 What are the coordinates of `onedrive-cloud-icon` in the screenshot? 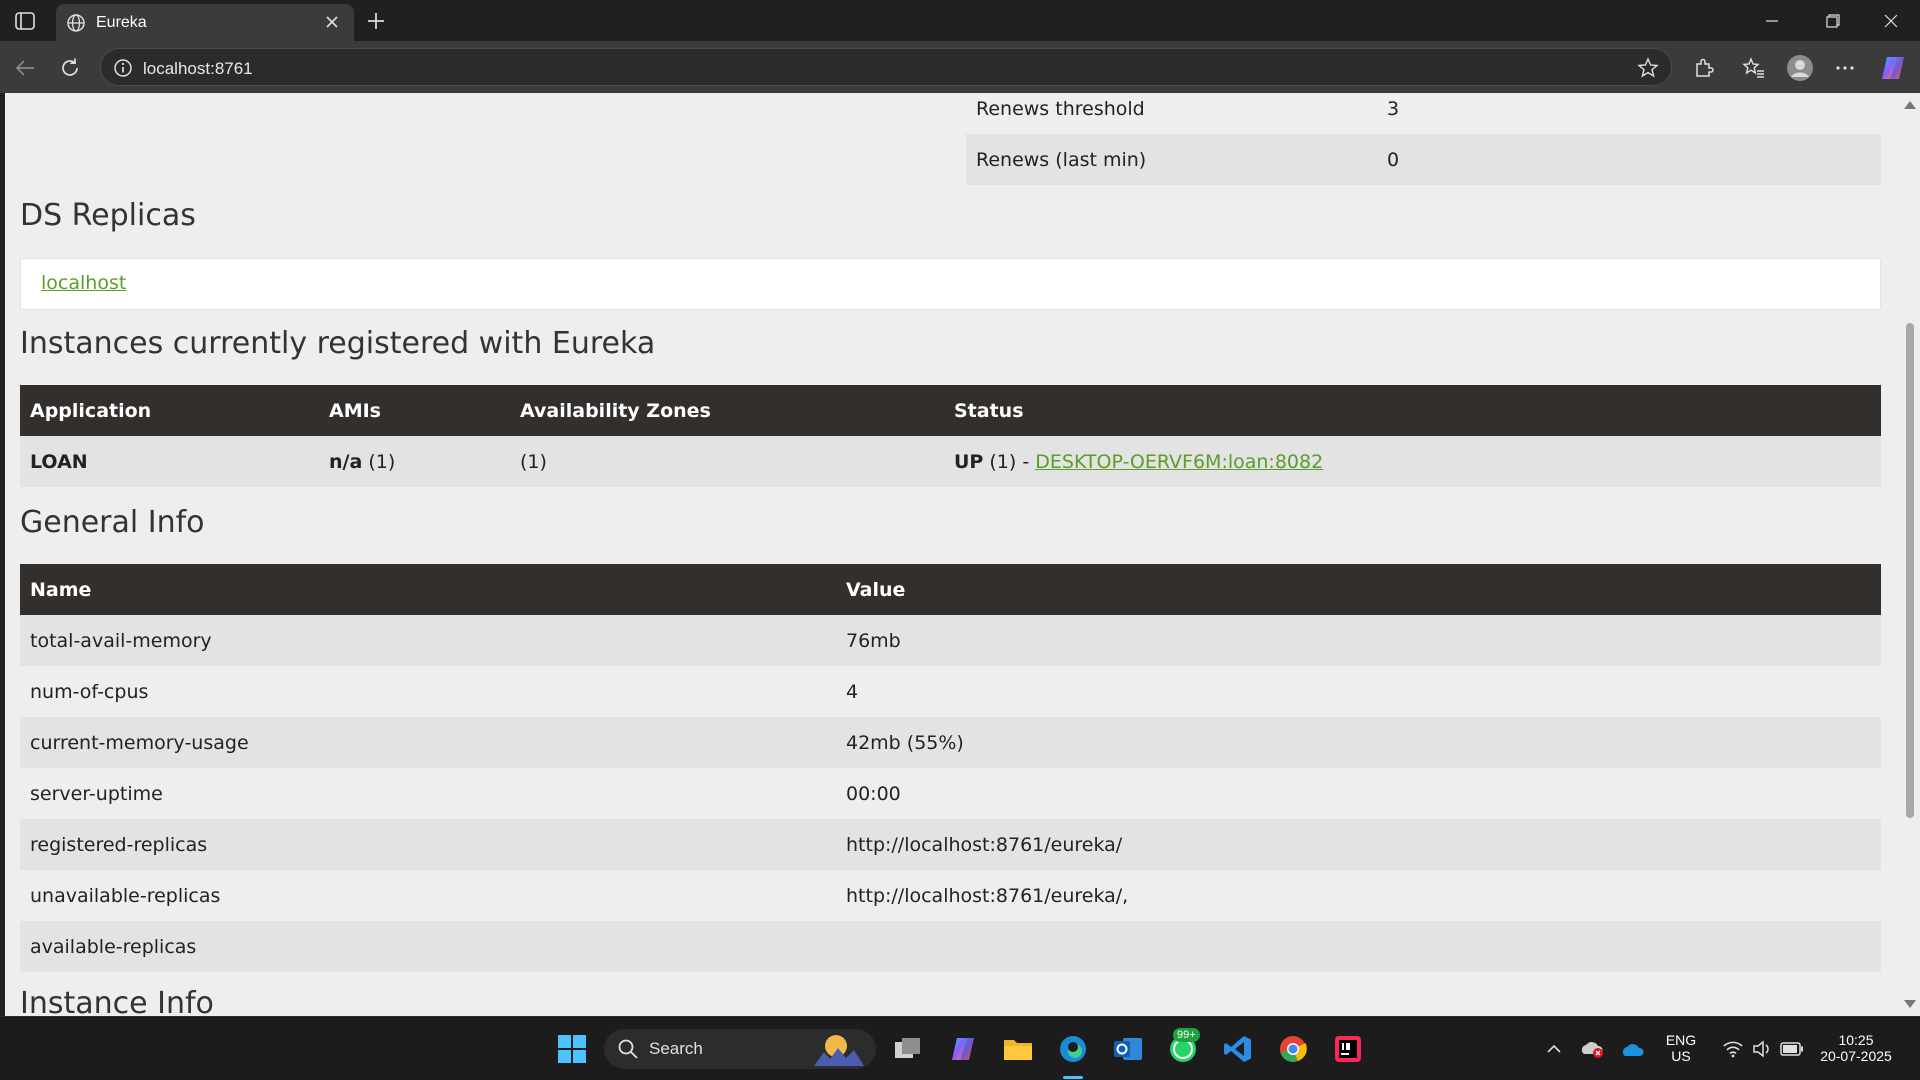 It's located at (1633, 1049).